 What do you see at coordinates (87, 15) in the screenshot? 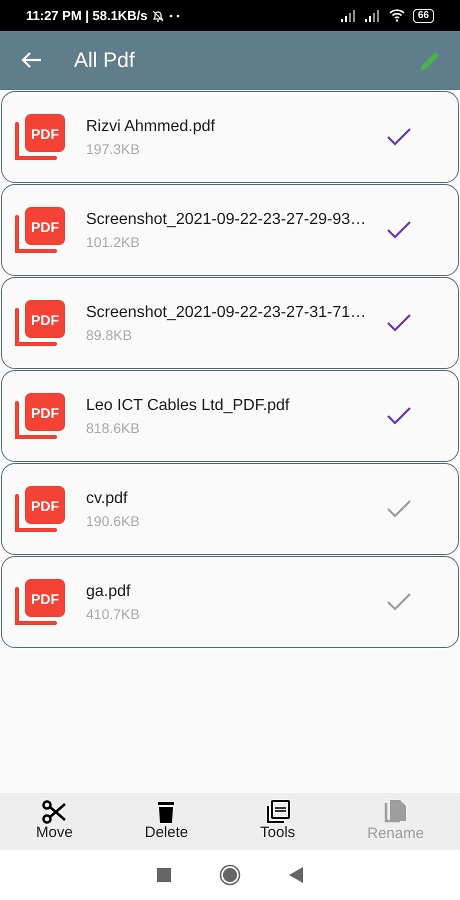
I see `status-time: 11:27 PM | 58.1KB/s` at bounding box center [87, 15].